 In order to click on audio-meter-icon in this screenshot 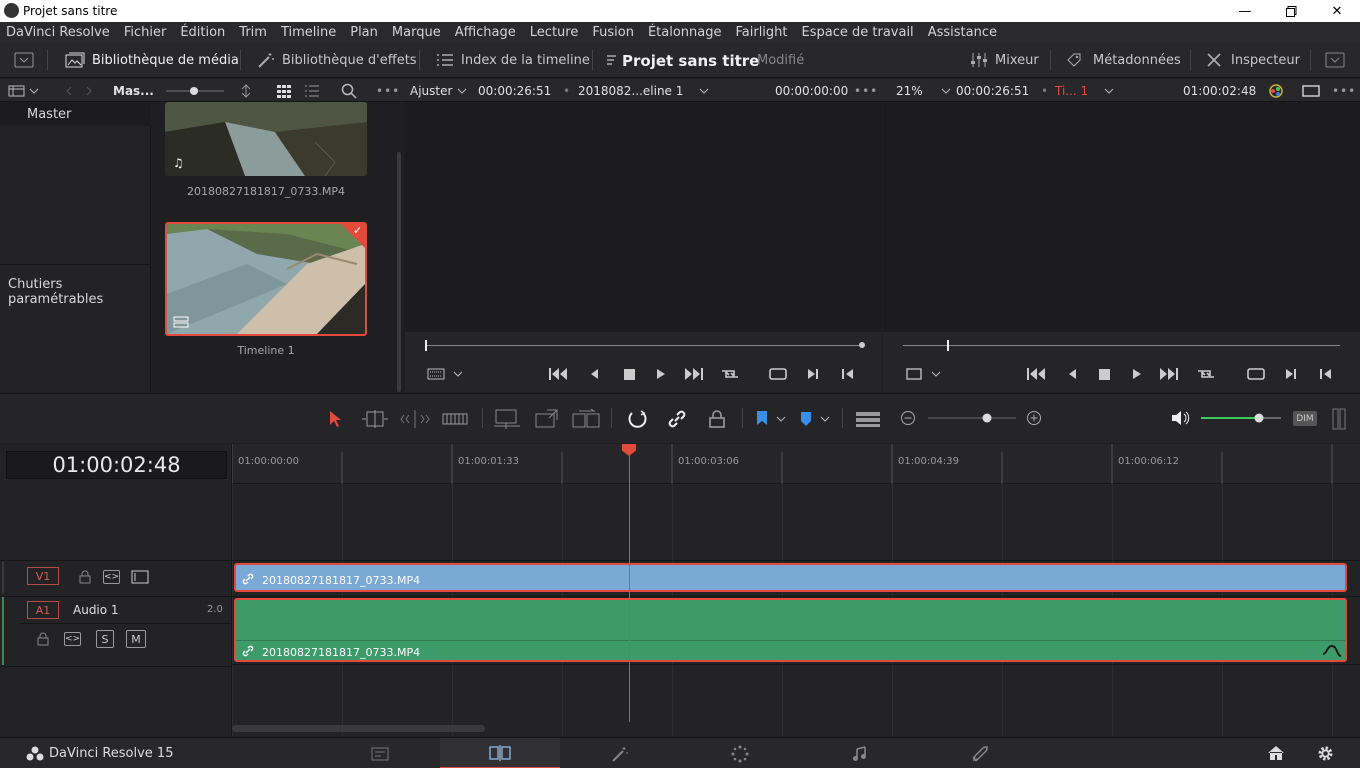, I will do `click(1339, 419)`.